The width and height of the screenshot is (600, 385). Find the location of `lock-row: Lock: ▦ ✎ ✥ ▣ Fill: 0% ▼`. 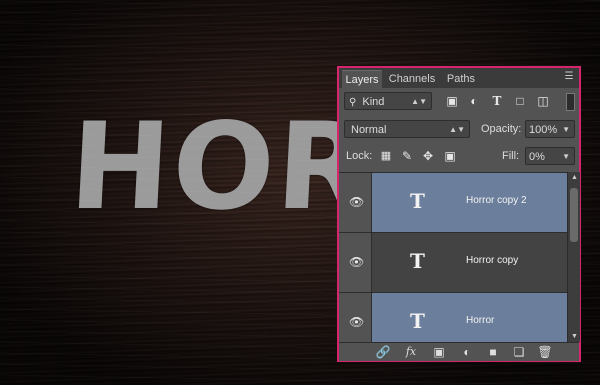

lock-row: Lock: ▦ ✎ ✥ ▣ Fill: 0% ▼ is located at coordinates (459, 158).